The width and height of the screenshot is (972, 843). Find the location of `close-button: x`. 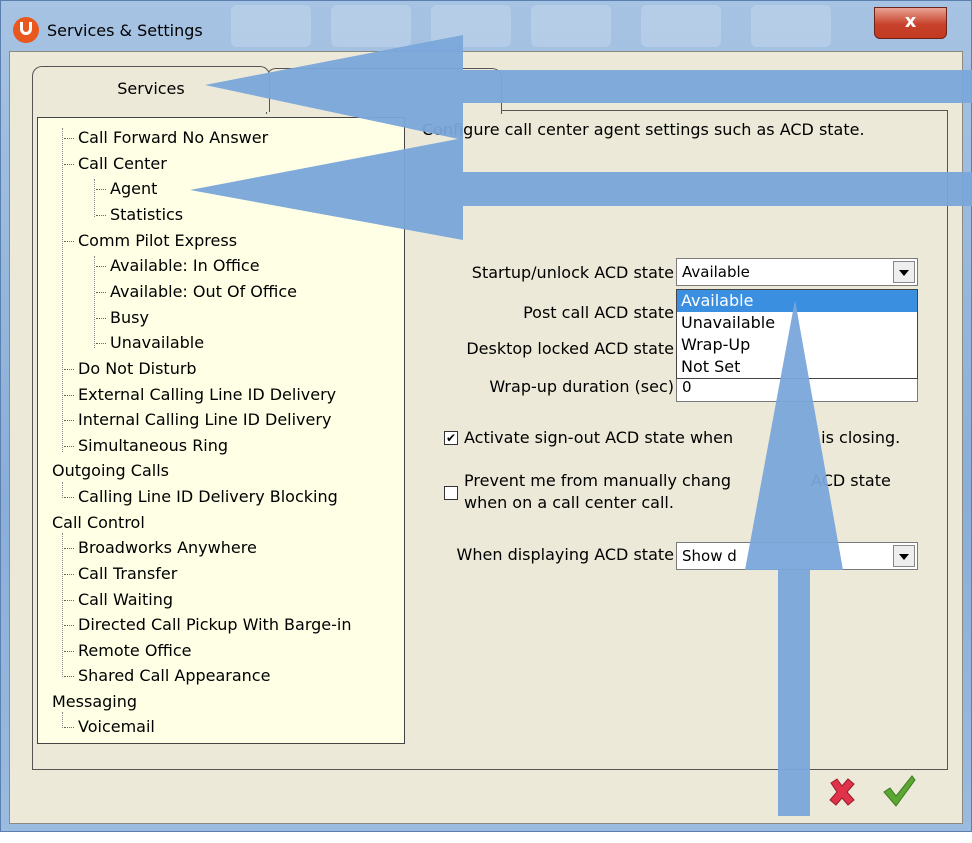

close-button: x is located at coordinates (910, 23).